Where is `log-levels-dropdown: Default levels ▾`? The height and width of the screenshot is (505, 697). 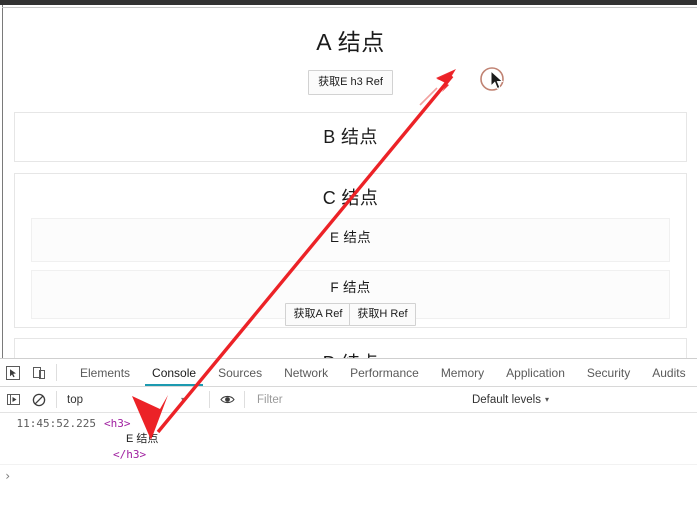 log-levels-dropdown: Default levels ▾ is located at coordinates (510, 400).